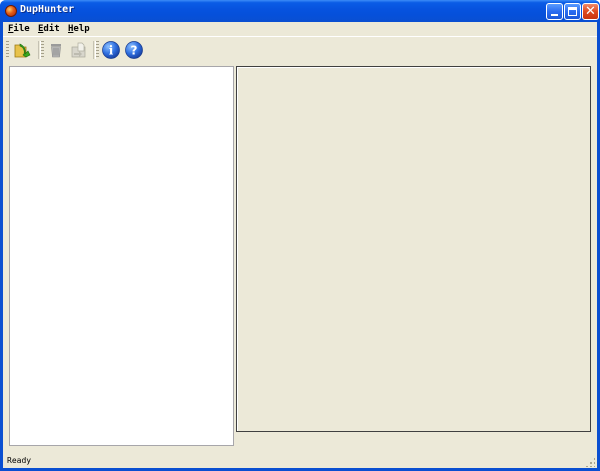 This screenshot has height=471, width=600. I want to click on maximize-icon, so click(572, 11).